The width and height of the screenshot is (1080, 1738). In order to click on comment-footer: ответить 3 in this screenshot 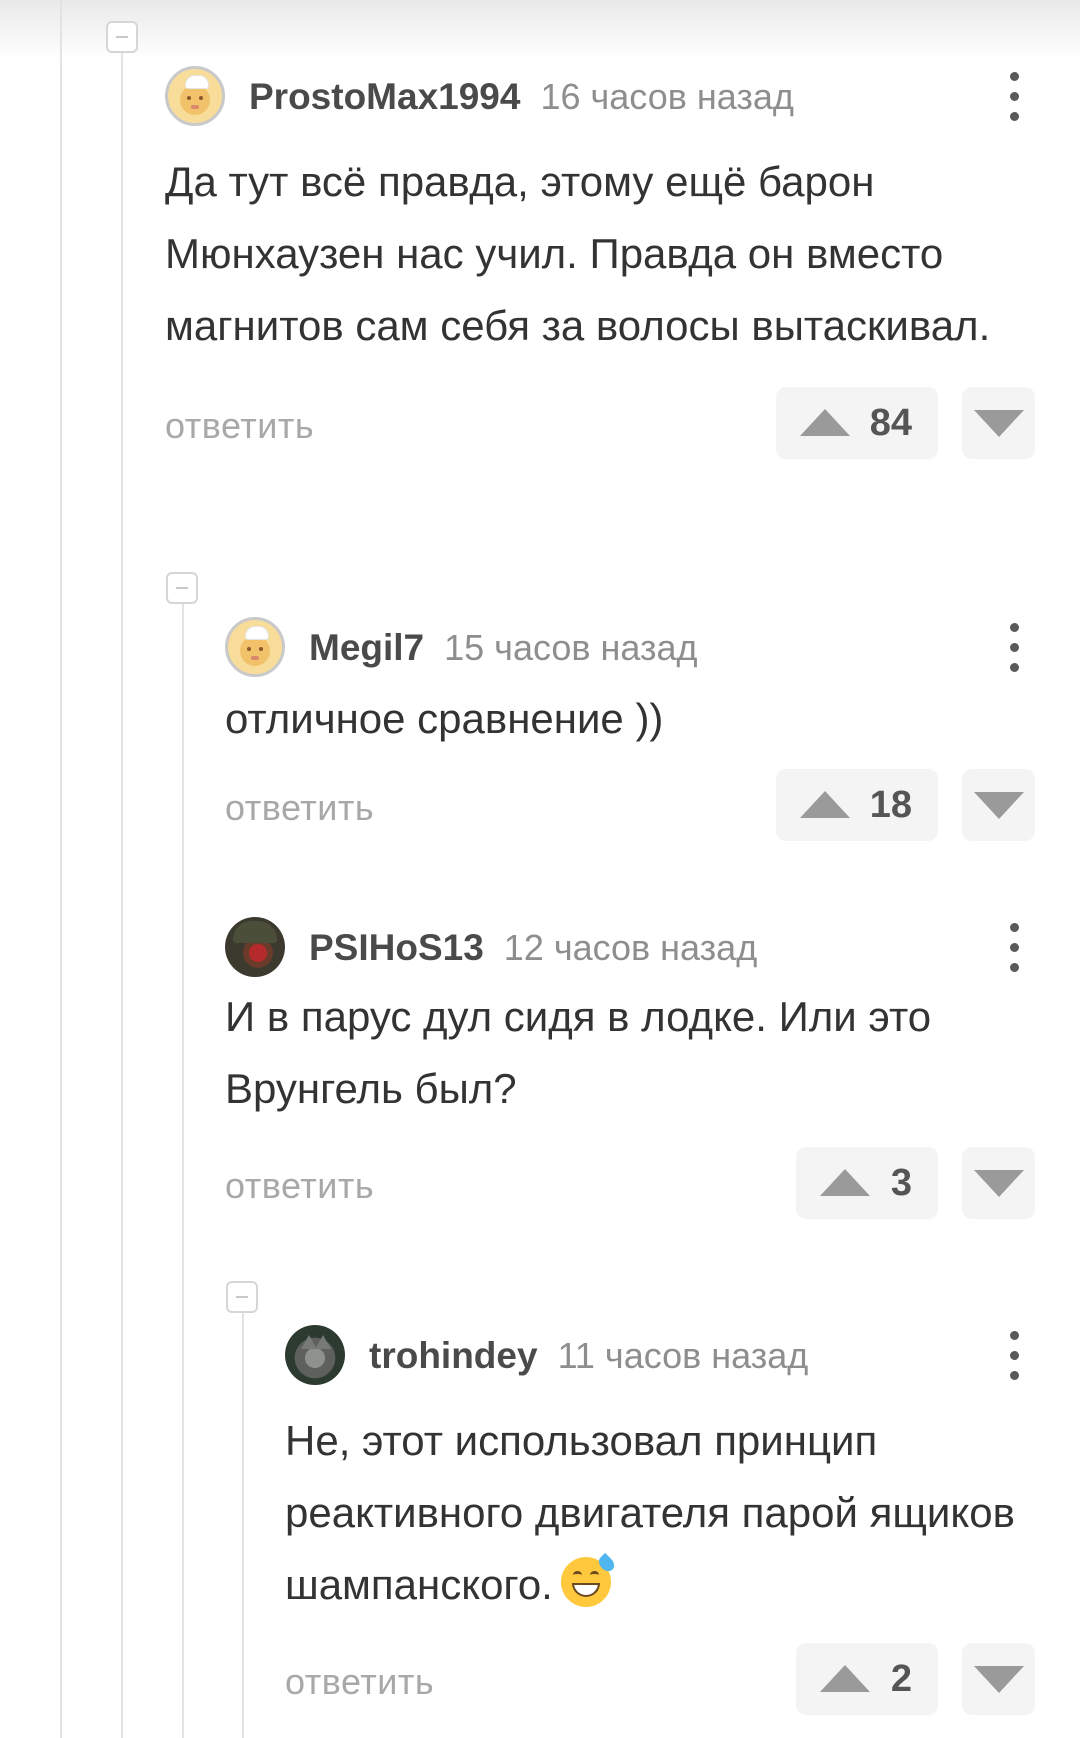, I will do `click(630, 1183)`.